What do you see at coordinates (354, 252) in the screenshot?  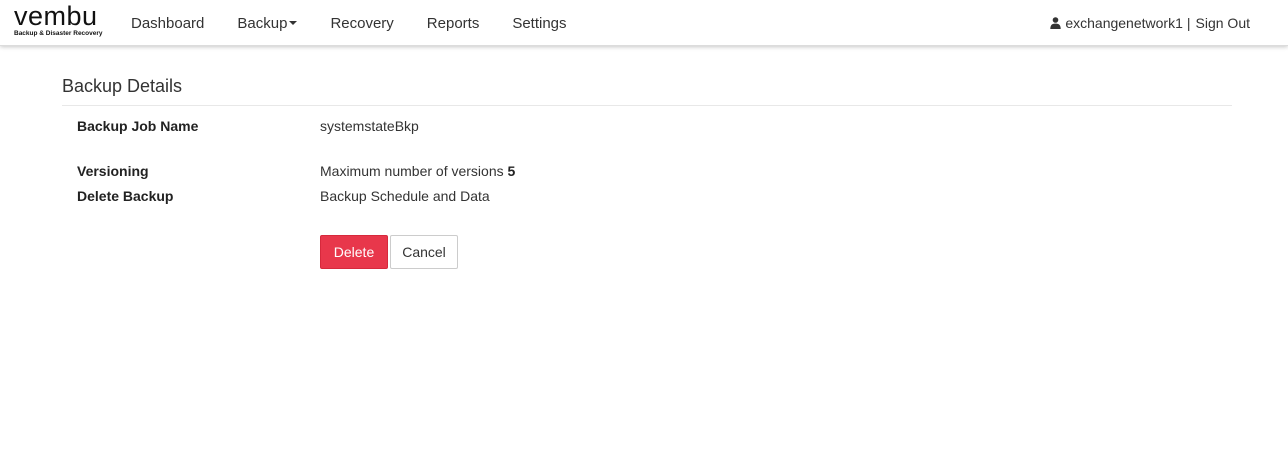 I see `delete-button: Delete` at bounding box center [354, 252].